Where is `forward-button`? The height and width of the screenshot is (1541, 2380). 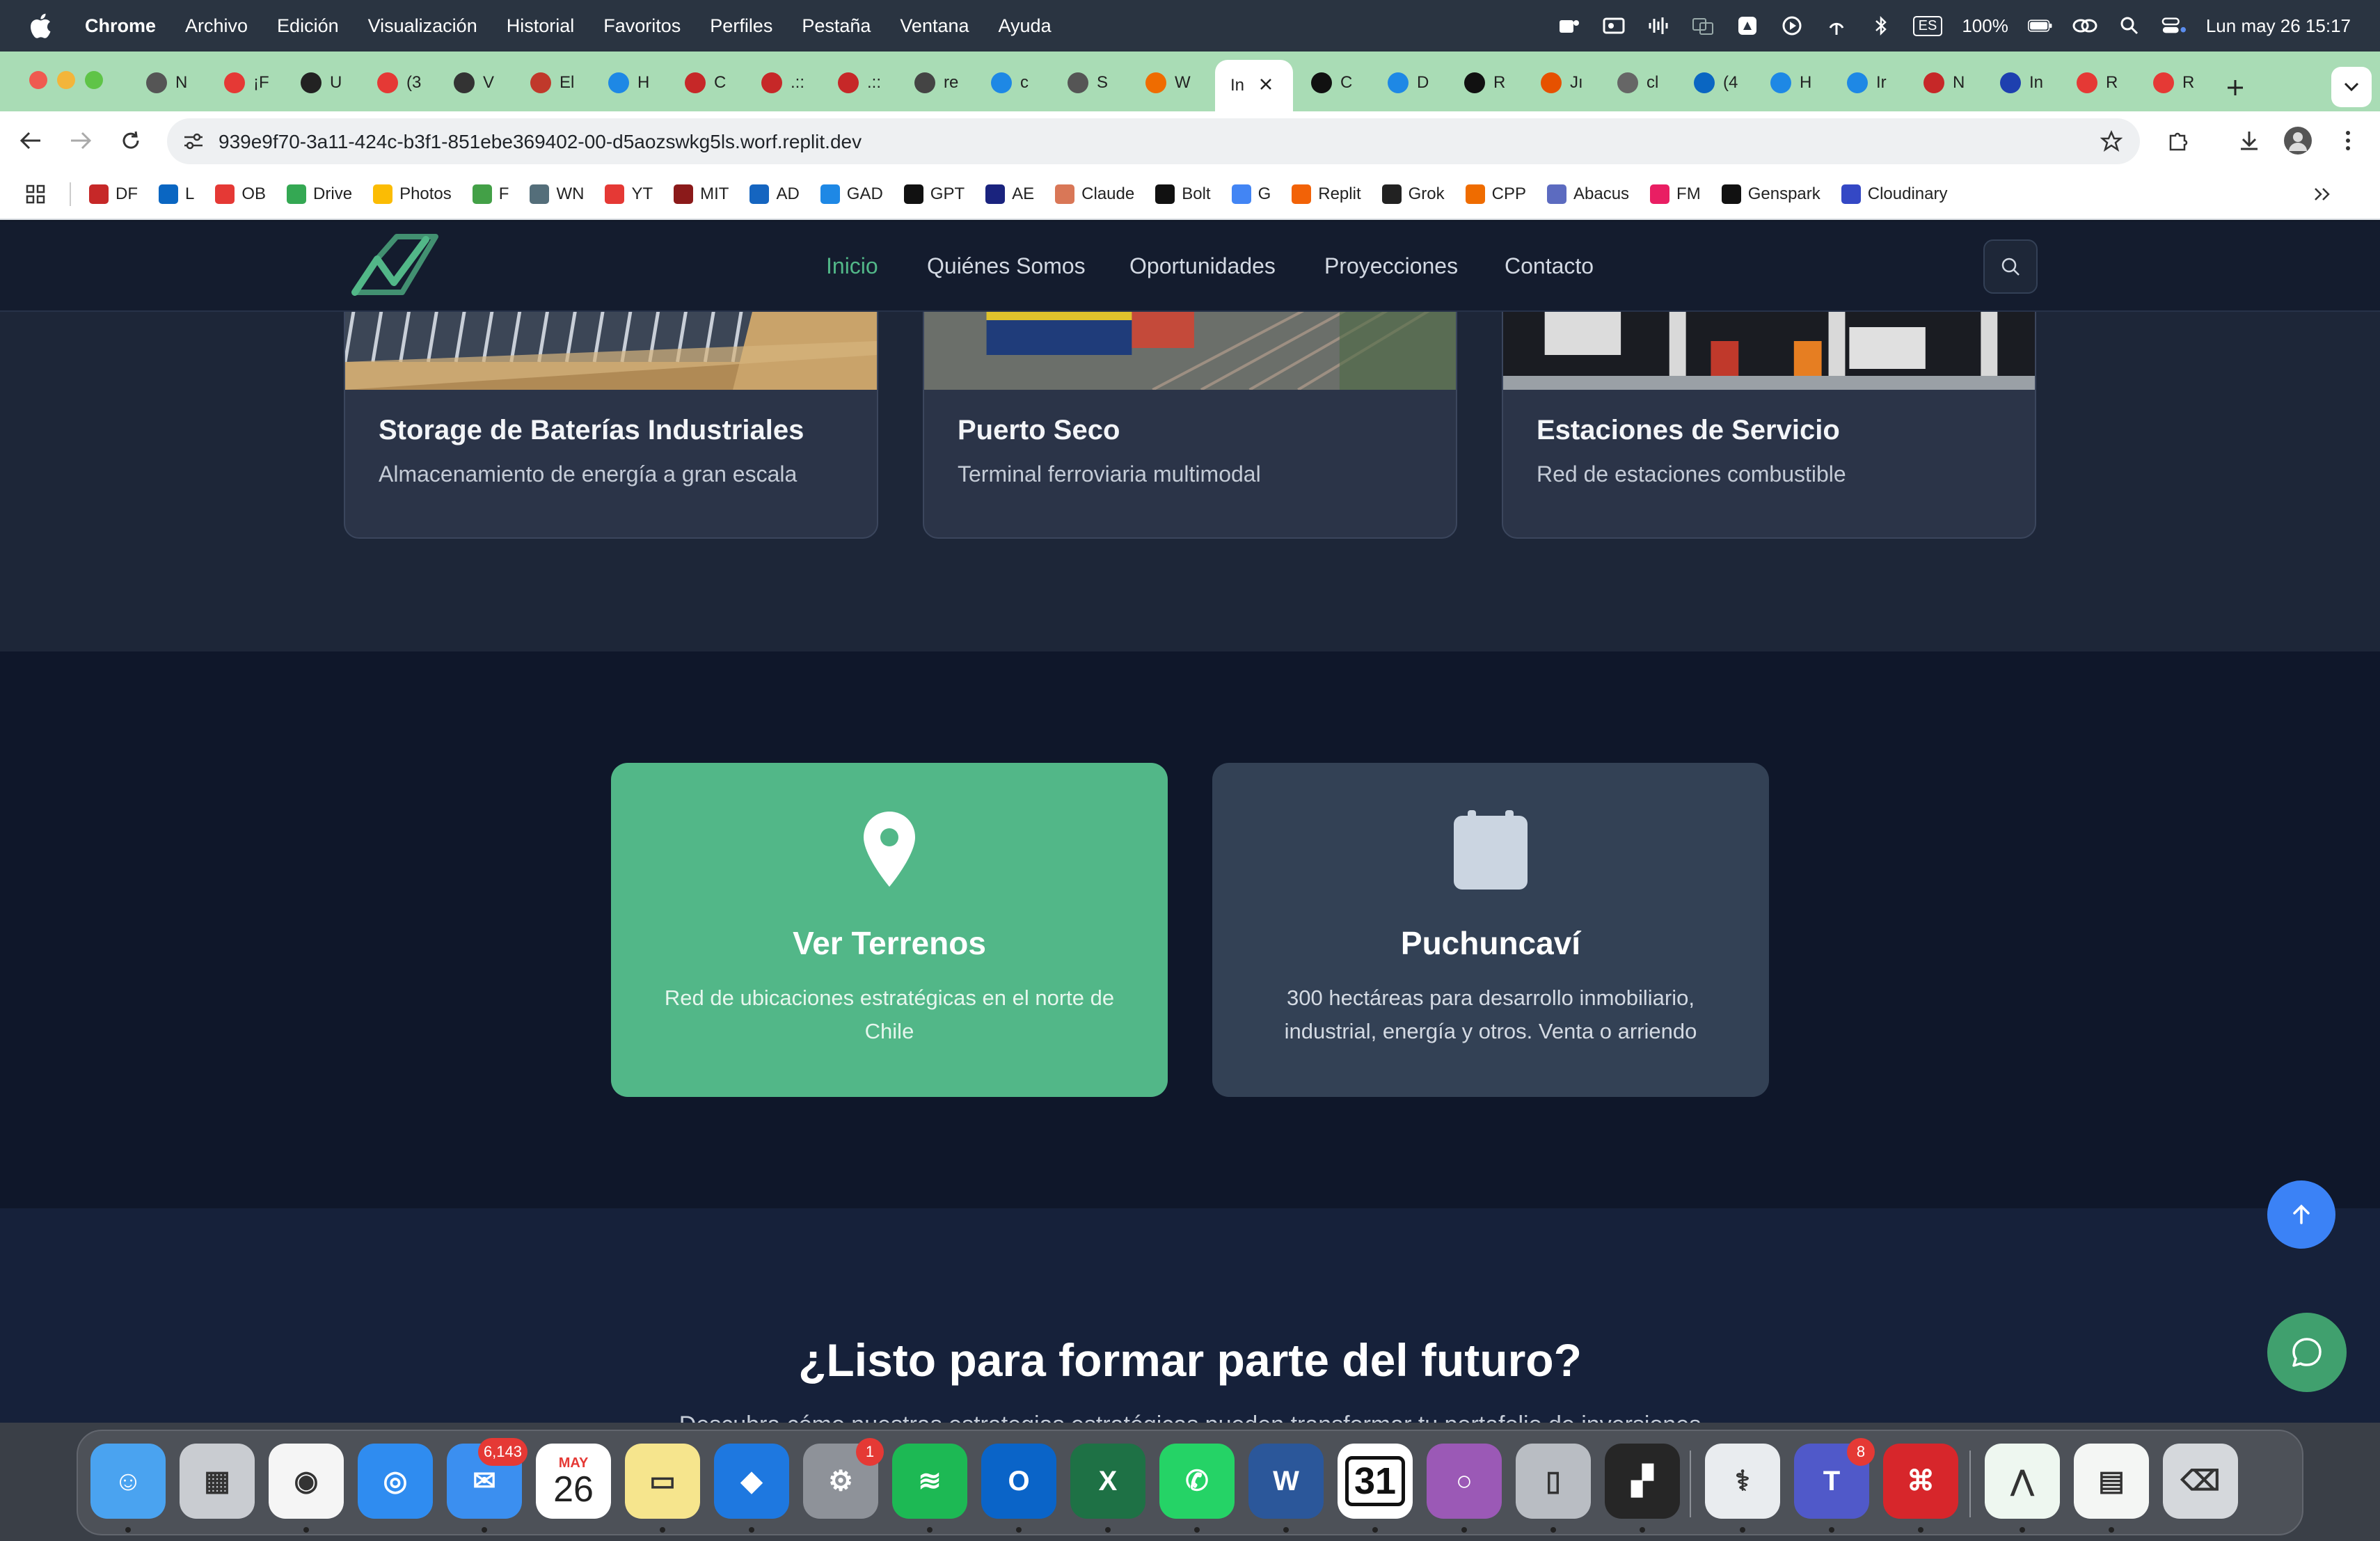 forward-button is located at coordinates (80, 140).